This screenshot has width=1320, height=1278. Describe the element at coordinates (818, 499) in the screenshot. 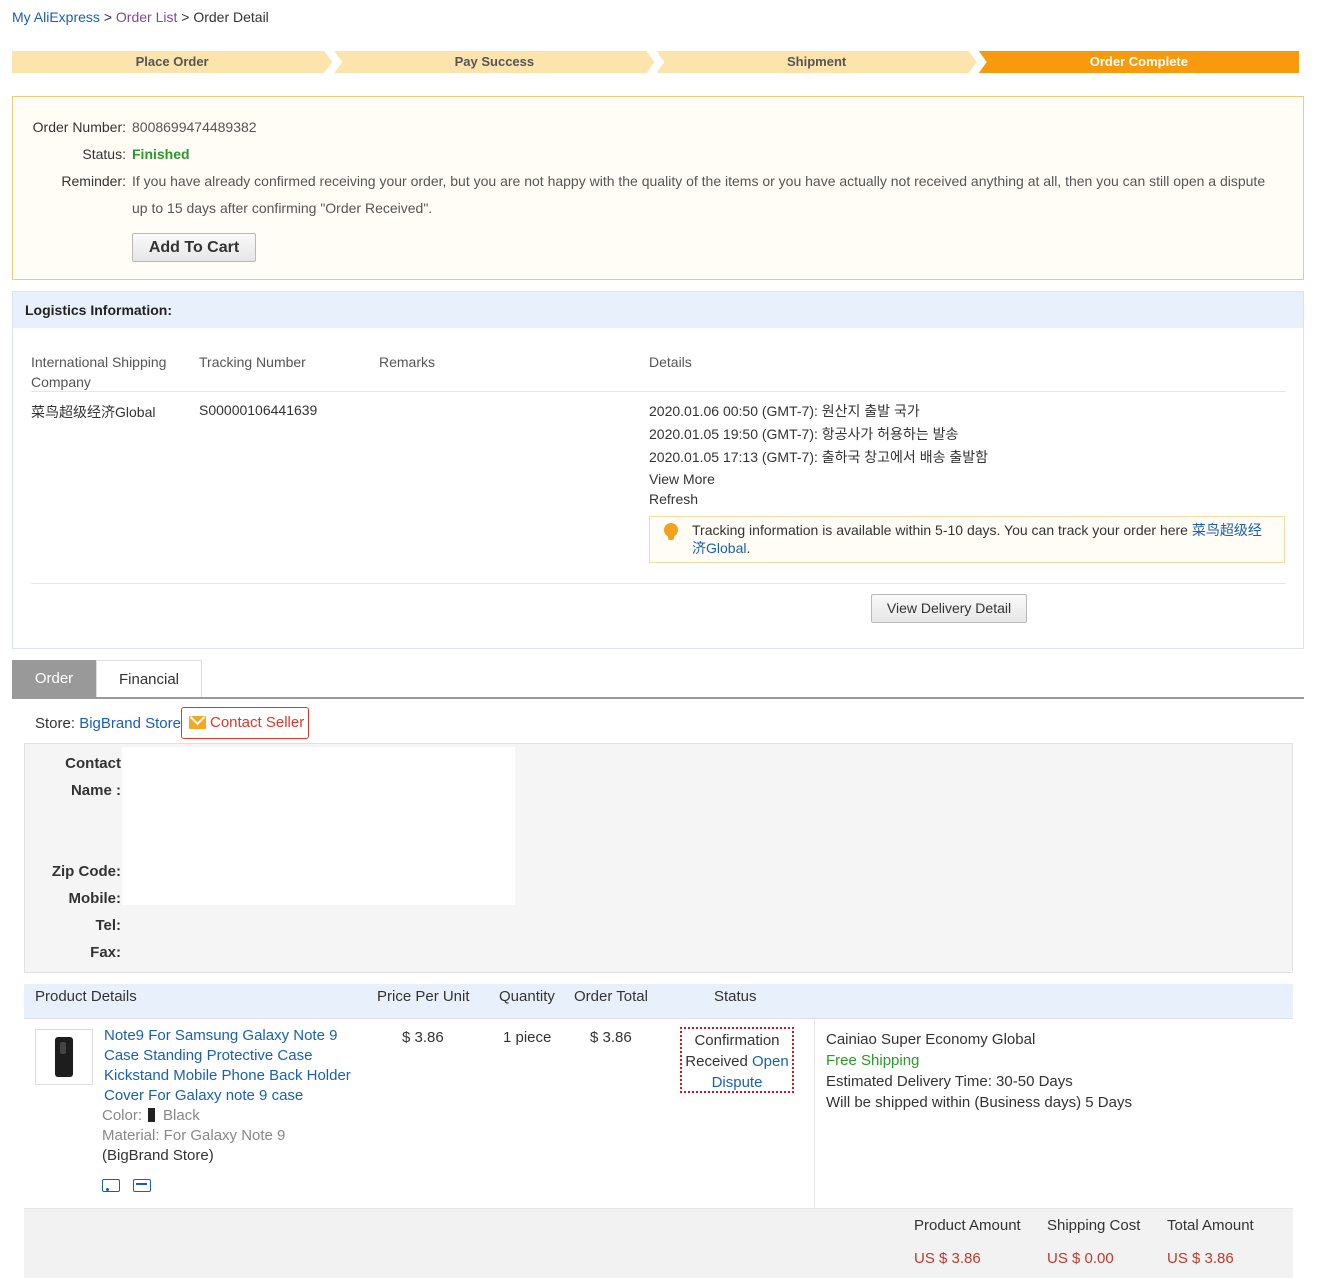

I see `refresh-link: Refresh` at that location.